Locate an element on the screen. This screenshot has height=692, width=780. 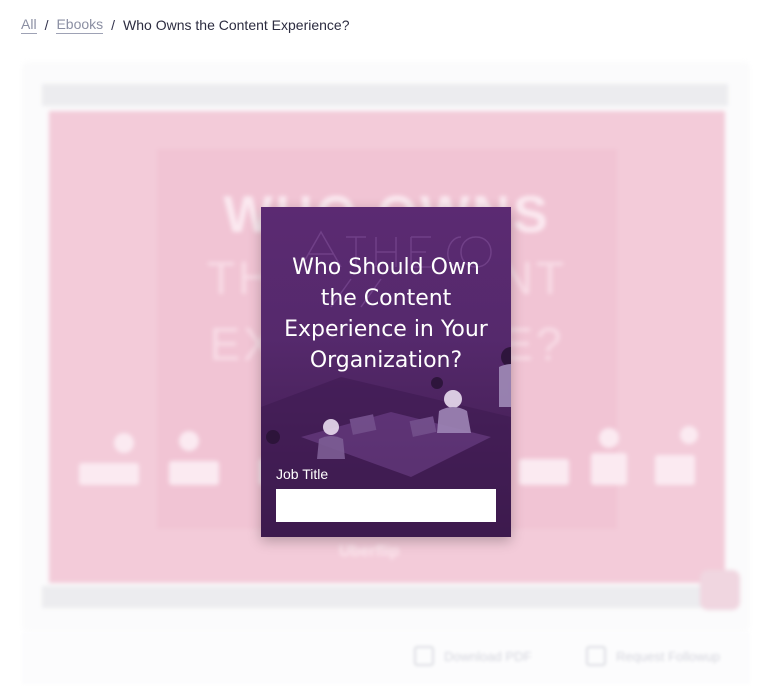
request-followup-label: Request Followup is located at coordinates (668, 656).